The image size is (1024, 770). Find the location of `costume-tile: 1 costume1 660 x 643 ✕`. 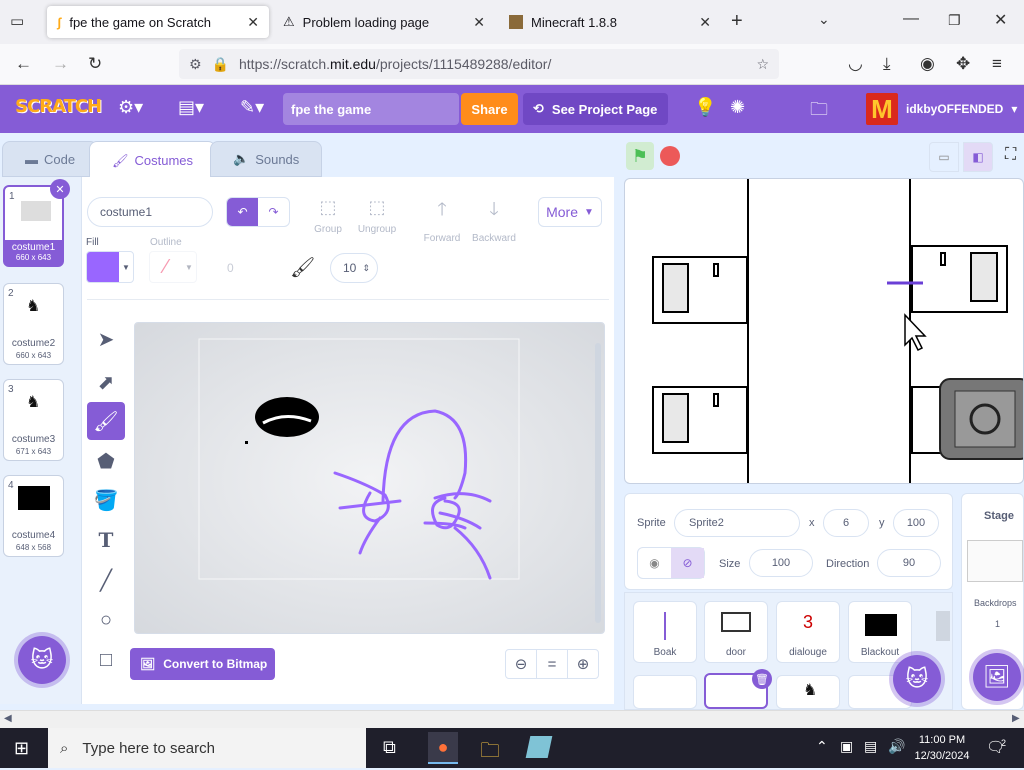

costume-tile: 1 costume1 660 x 643 ✕ is located at coordinates (36, 223).